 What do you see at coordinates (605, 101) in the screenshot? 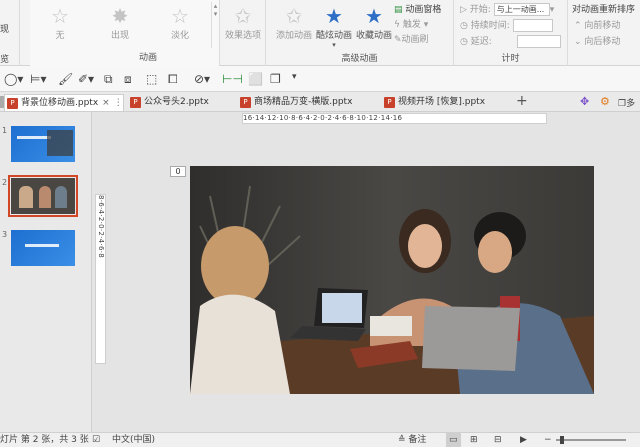
I see `gear-icon: ⚙` at bounding box center [605, 101].